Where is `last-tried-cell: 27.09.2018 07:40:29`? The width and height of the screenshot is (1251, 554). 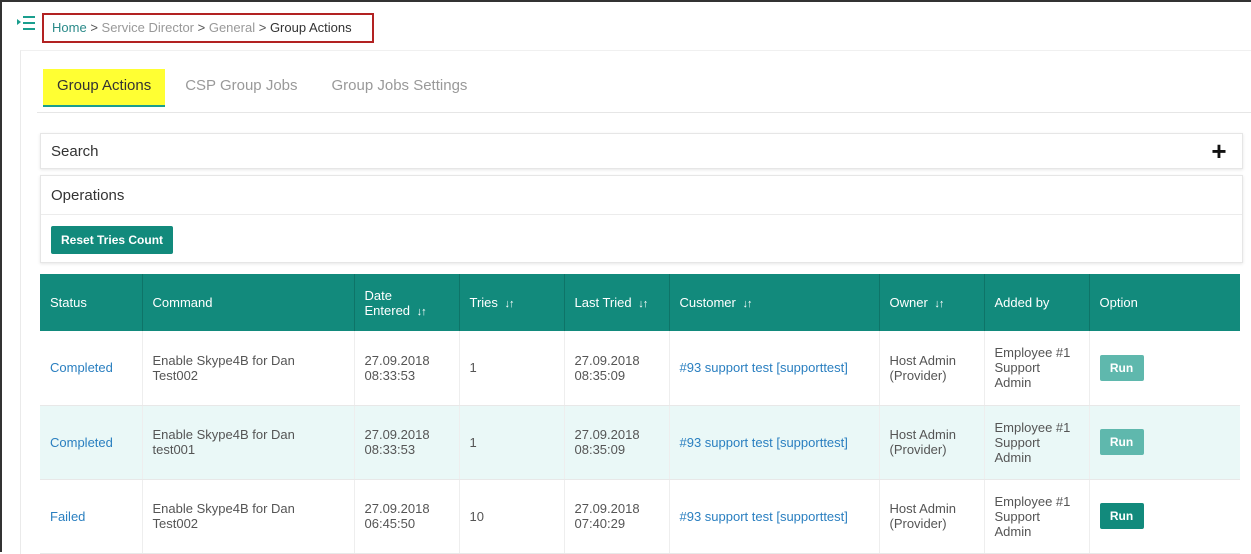 last-tried-cell: 27.09.2018 07:40:29 is located at coordinates (617, 516).